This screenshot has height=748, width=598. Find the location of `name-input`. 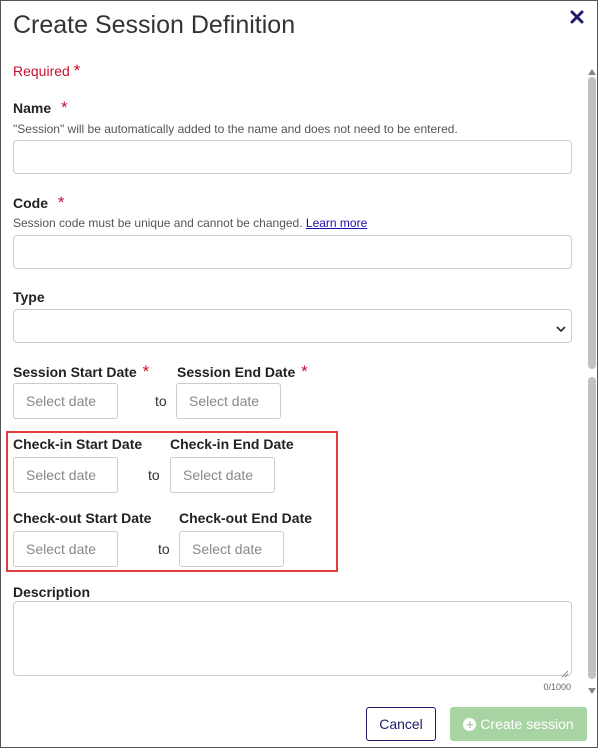

name-input is located at coordinates (292, 157).